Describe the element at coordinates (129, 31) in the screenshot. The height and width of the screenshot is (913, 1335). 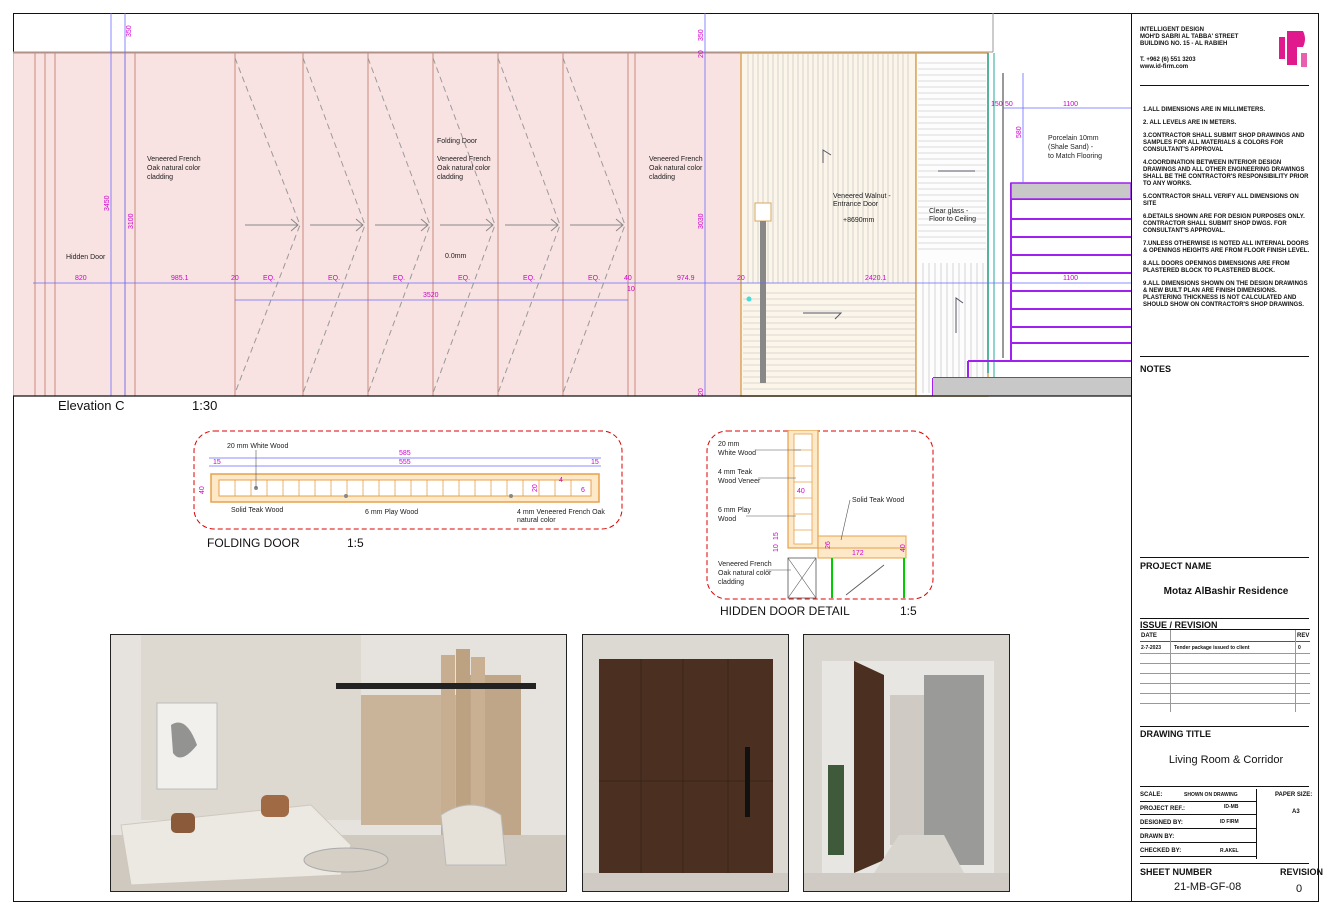
I see `dim-350a: 350` at that location.